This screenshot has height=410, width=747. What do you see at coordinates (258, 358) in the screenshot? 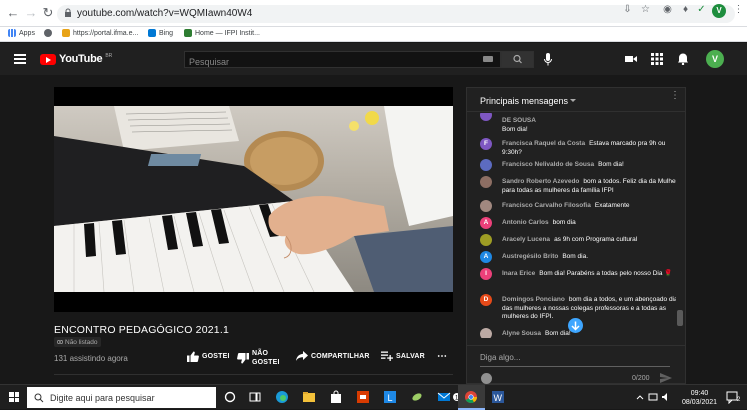
I see `dislike-button: NÃO GOSTEI` at bounding box center [258, 358].